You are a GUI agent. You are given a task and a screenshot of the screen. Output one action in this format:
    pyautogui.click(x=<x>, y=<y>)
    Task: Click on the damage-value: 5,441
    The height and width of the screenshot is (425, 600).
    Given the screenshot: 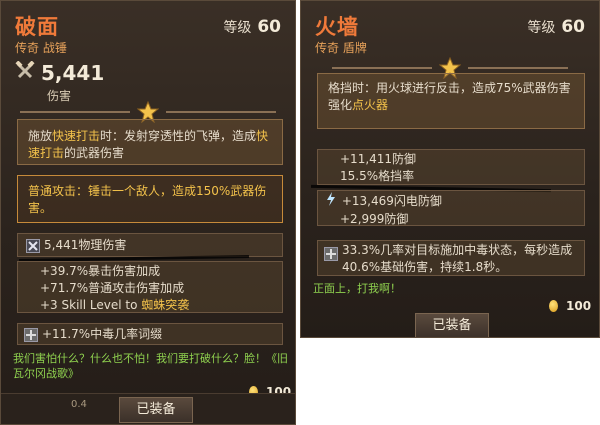 What is the action you would take?
    pyautogui.click(x=73, y=73)
    